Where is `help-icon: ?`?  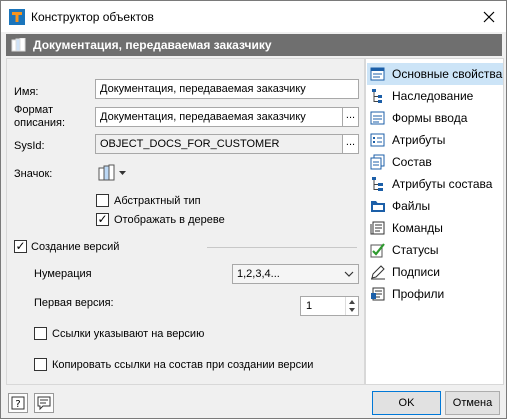 help-icon: ? is located at coordinates (18, 403).